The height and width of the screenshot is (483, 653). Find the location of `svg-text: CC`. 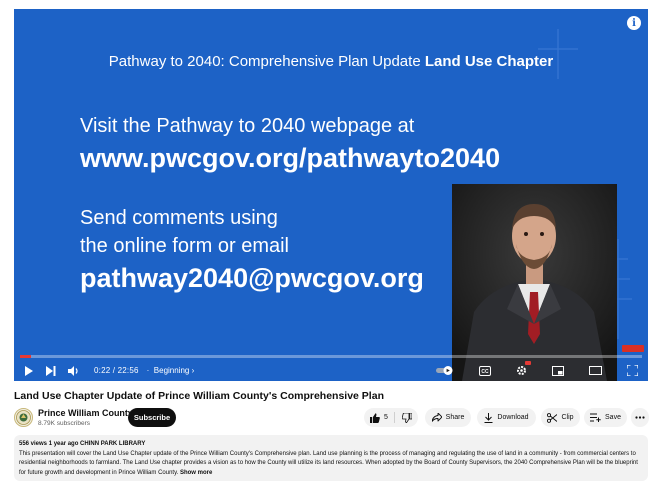

svg-text: CC is located at coordinates (485, 372).